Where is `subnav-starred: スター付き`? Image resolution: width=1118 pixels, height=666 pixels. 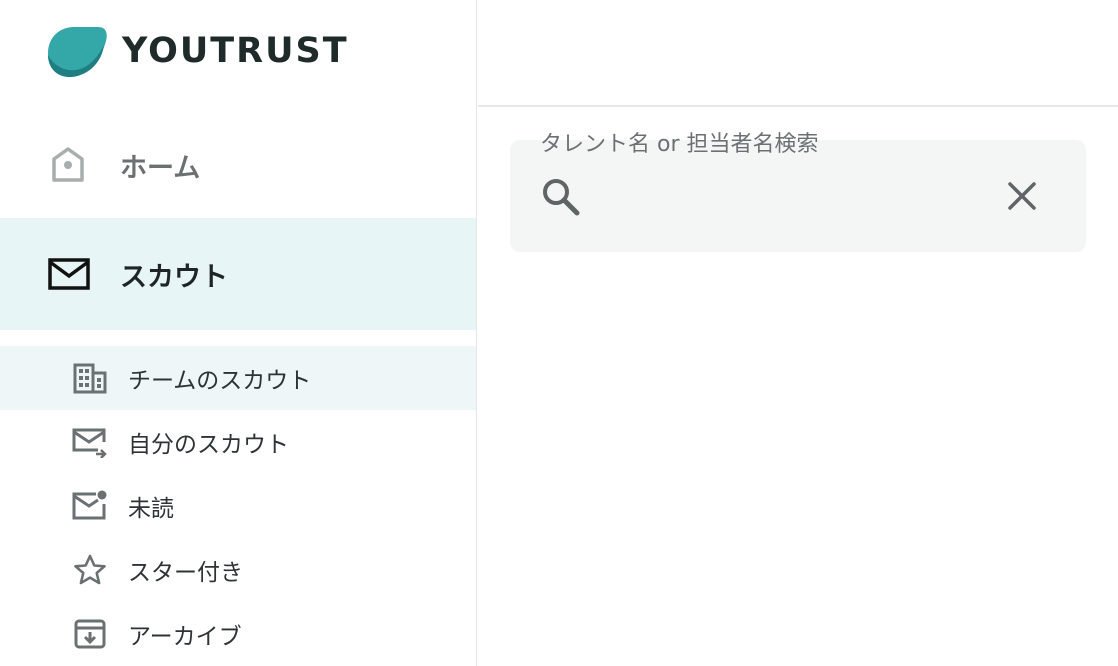 subnav-starred: スター付き is located at coordinates (238, 570).